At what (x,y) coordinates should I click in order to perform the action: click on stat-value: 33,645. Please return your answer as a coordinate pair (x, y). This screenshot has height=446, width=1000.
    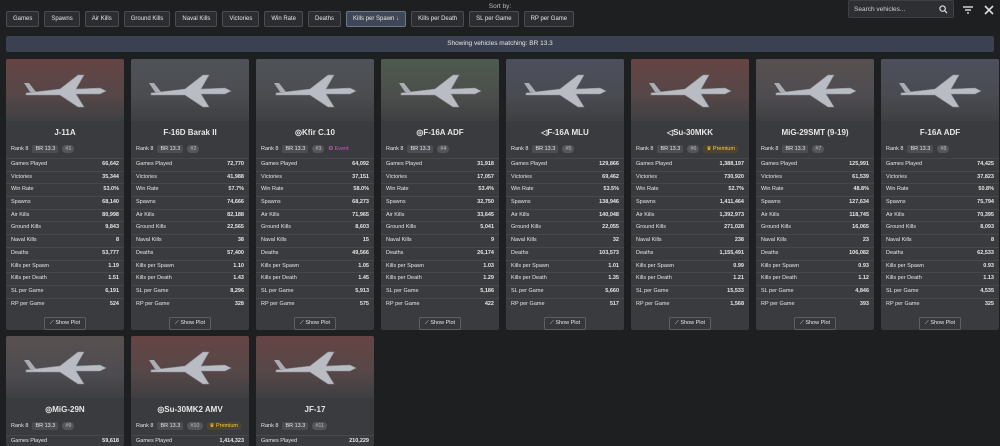
    Looking at the image, I should click on (485, 214).